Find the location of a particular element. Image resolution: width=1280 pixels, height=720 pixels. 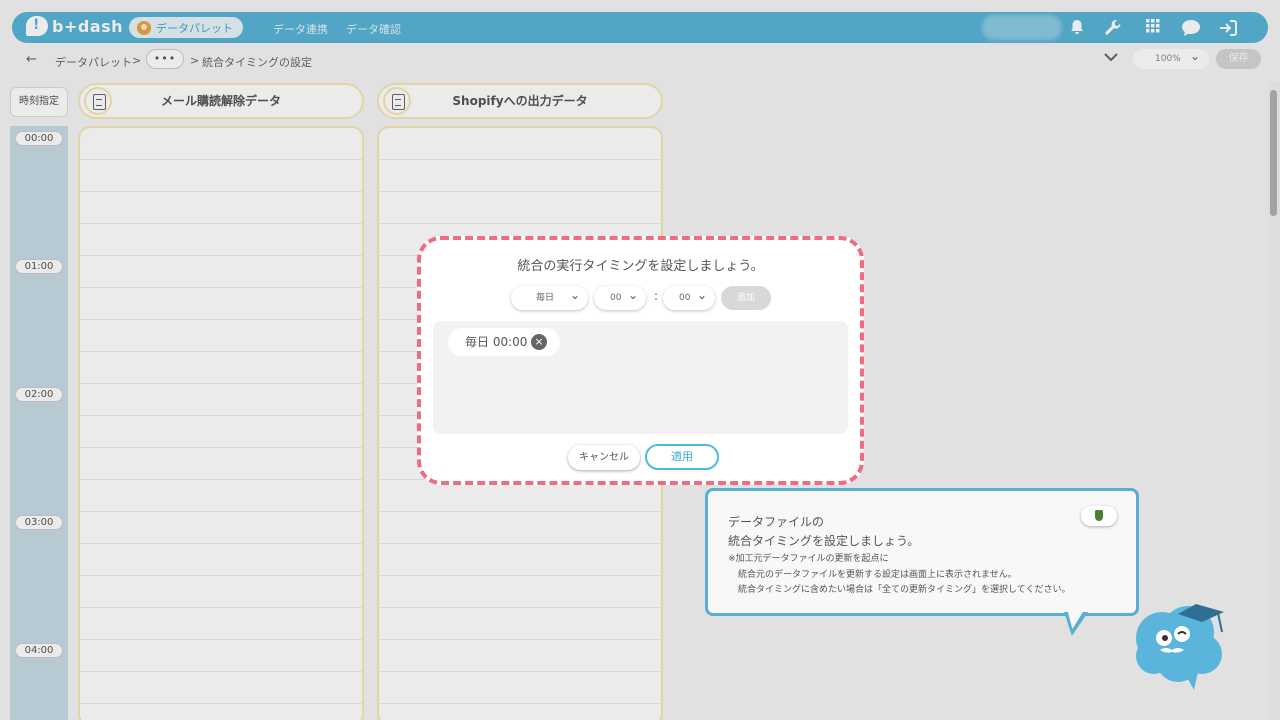

hint-note-line: 統合元のデータファイルを更新する設定は画面上に表示されません。 is located at coordinates (877, 575).